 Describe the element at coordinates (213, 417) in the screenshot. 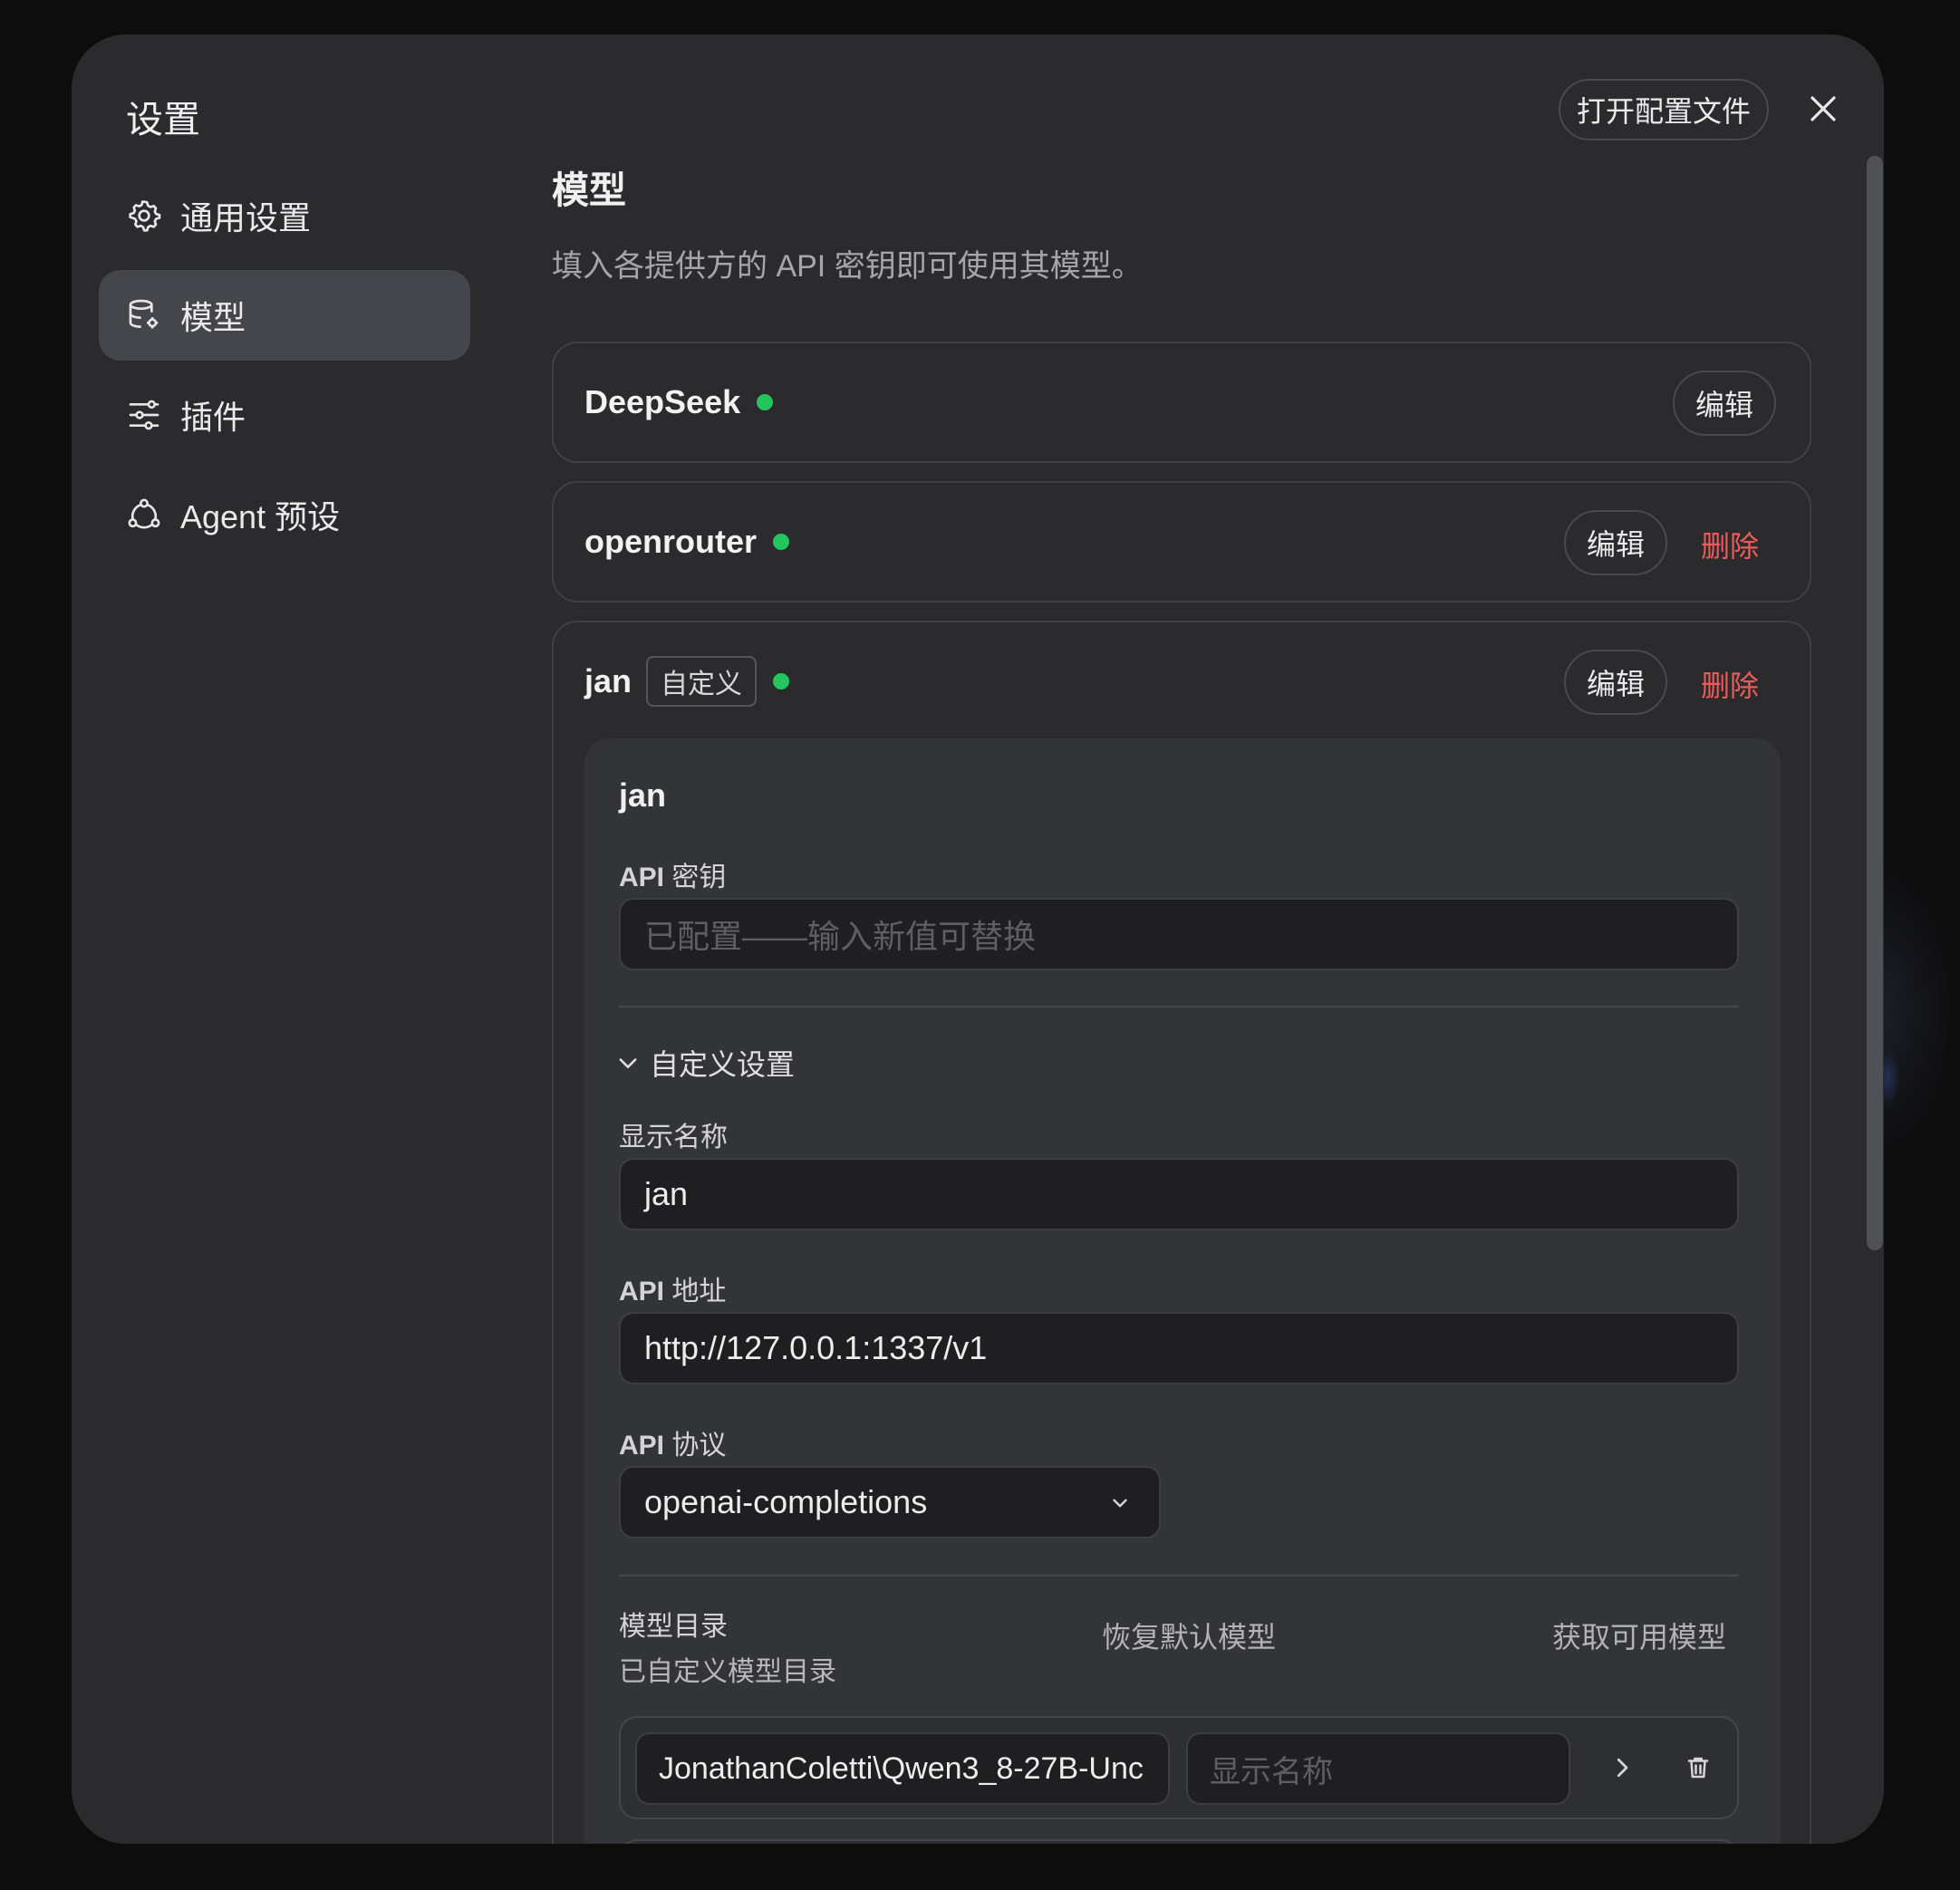

I see `sidebar-item-label: 插件` at that location.